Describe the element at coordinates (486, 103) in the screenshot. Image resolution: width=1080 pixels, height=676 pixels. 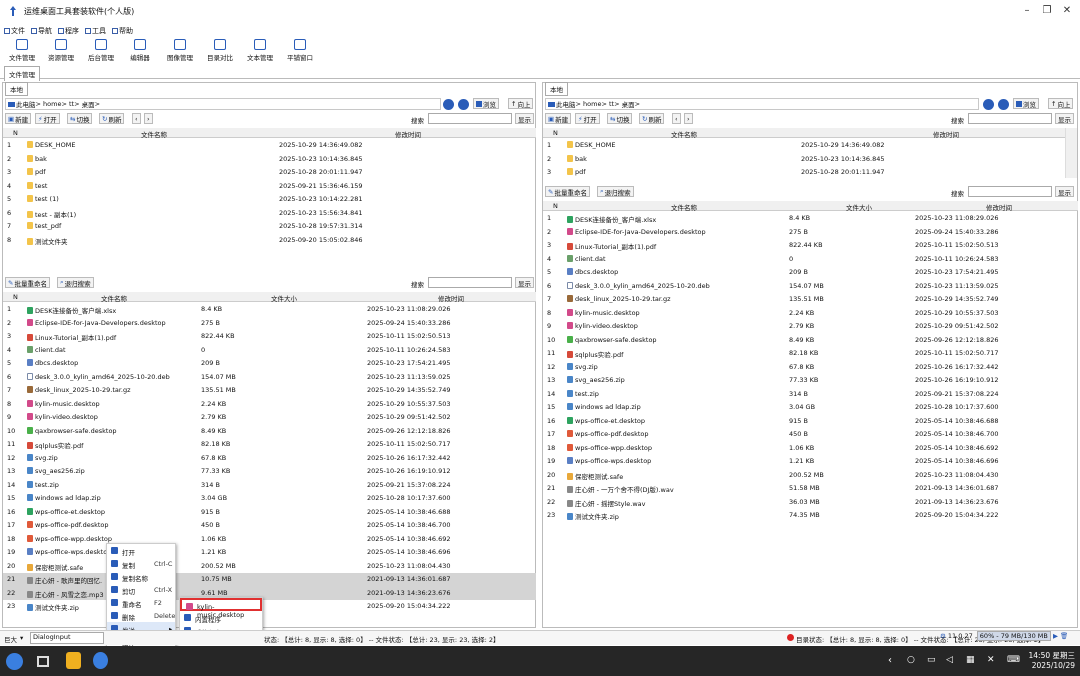
I see `browse-button: 浏览` at that location.